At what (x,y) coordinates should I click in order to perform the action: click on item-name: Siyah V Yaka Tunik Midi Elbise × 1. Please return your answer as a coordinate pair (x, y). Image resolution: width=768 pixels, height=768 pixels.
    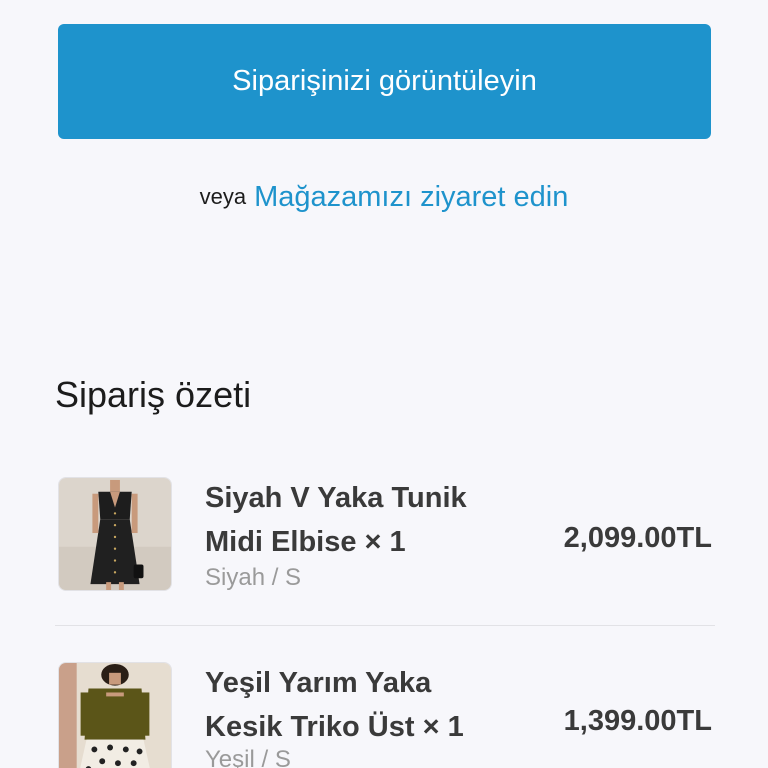
    Looking at the image, I should click on (336, 520).